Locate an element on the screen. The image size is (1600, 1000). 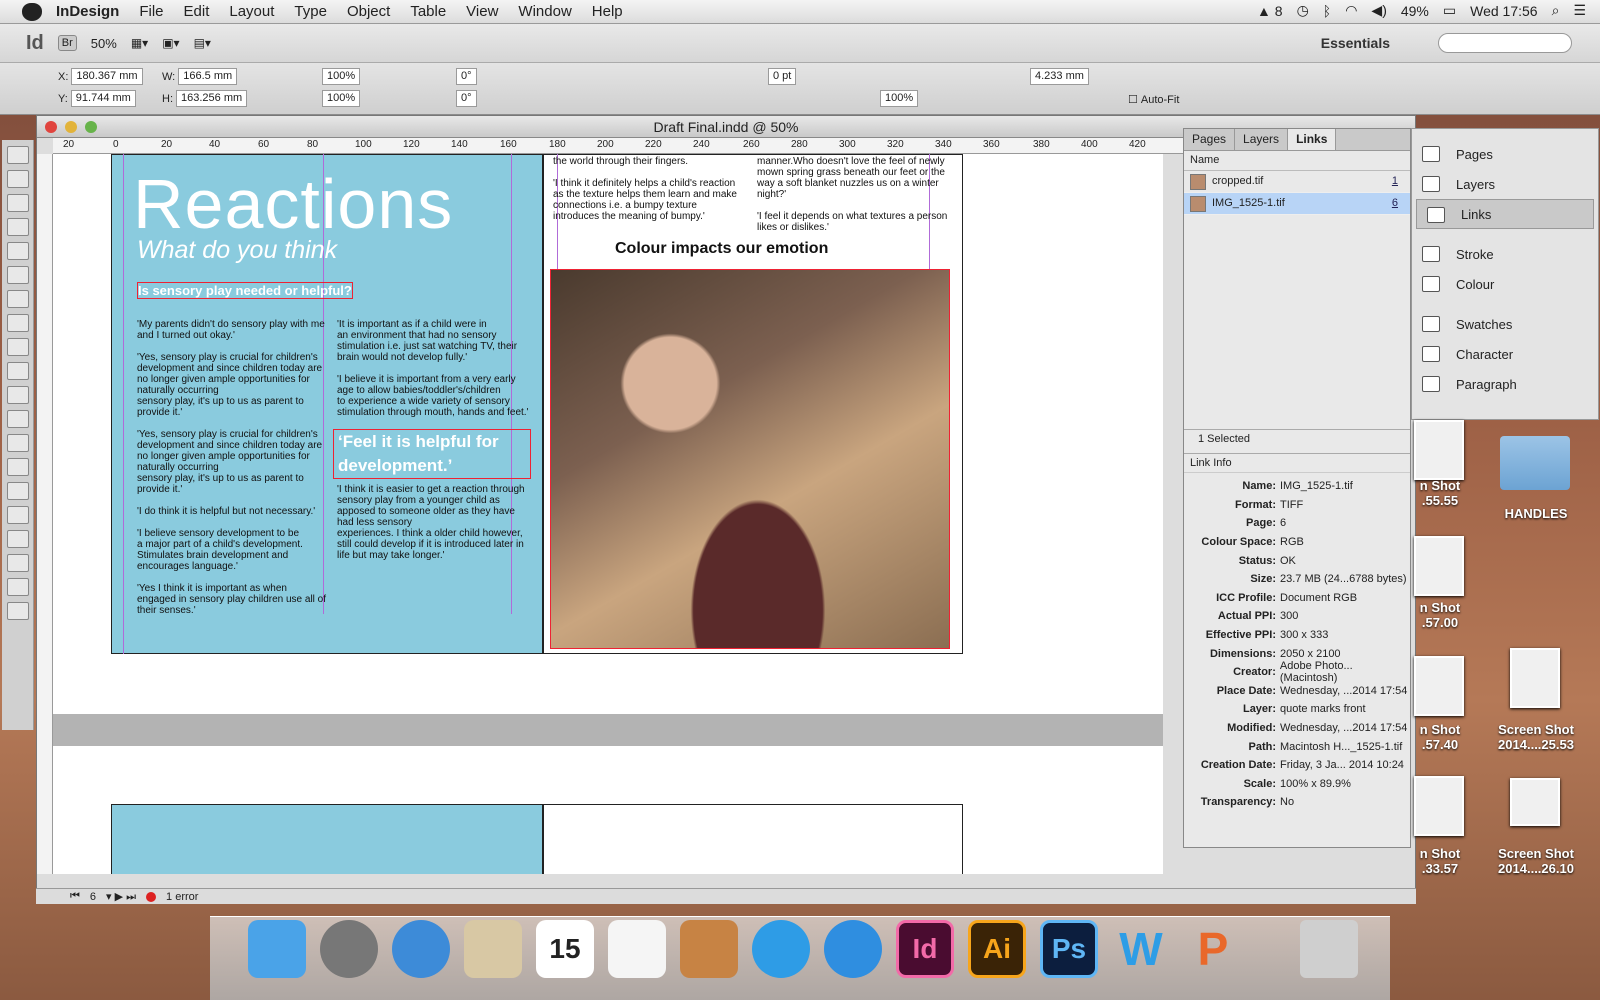
dock-paragraph: Paragraph is located at coordinates (1505, 384).